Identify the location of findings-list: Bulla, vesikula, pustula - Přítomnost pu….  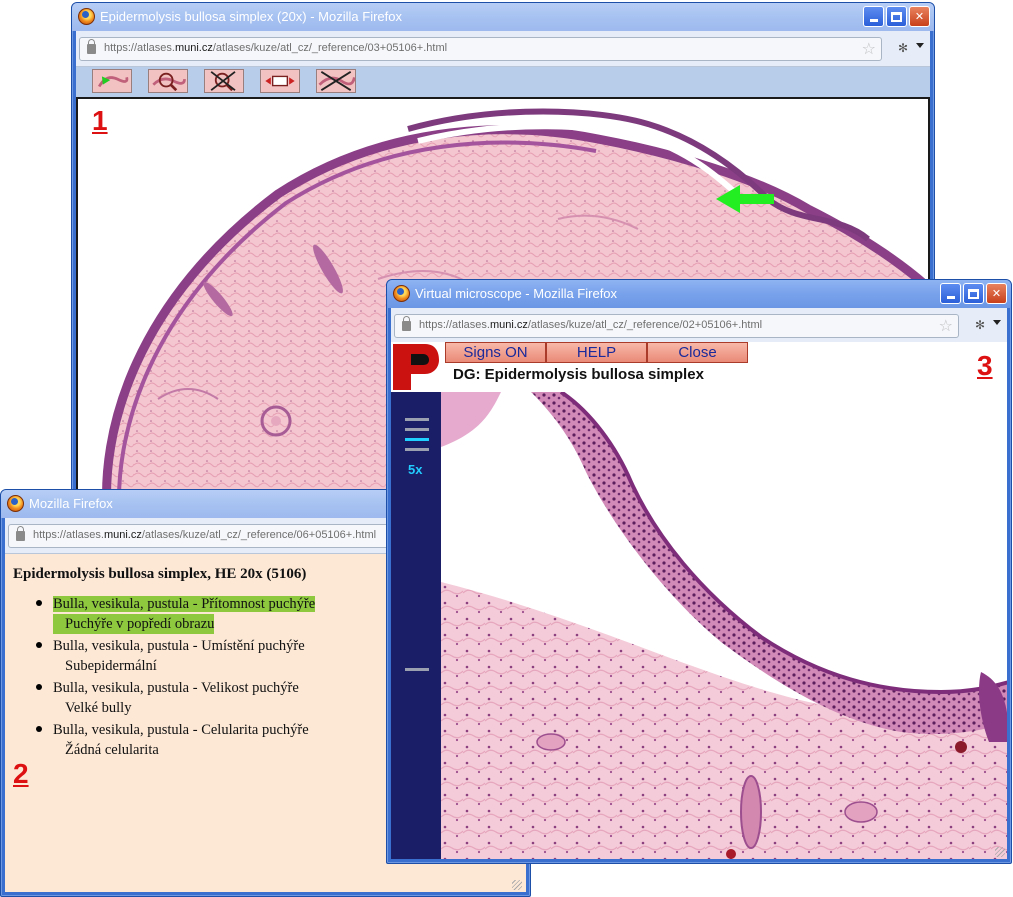
(175, 678).